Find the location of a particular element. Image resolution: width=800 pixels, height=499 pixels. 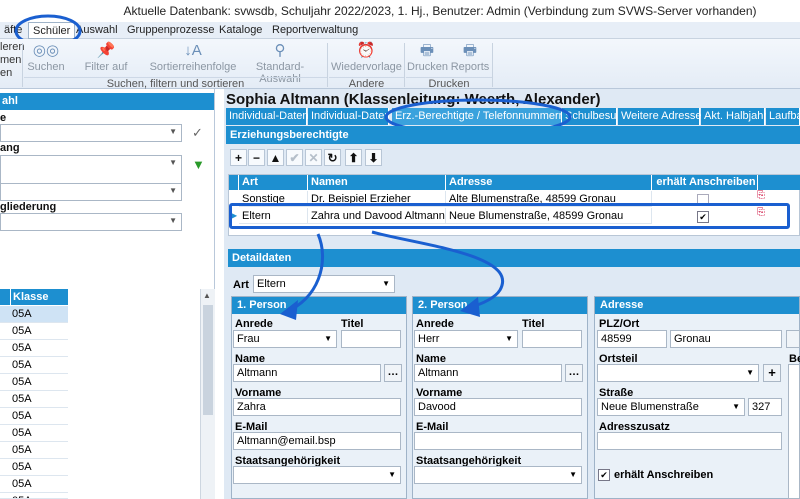

add-ortsteil-button: + is located at coordinates (772, 373).